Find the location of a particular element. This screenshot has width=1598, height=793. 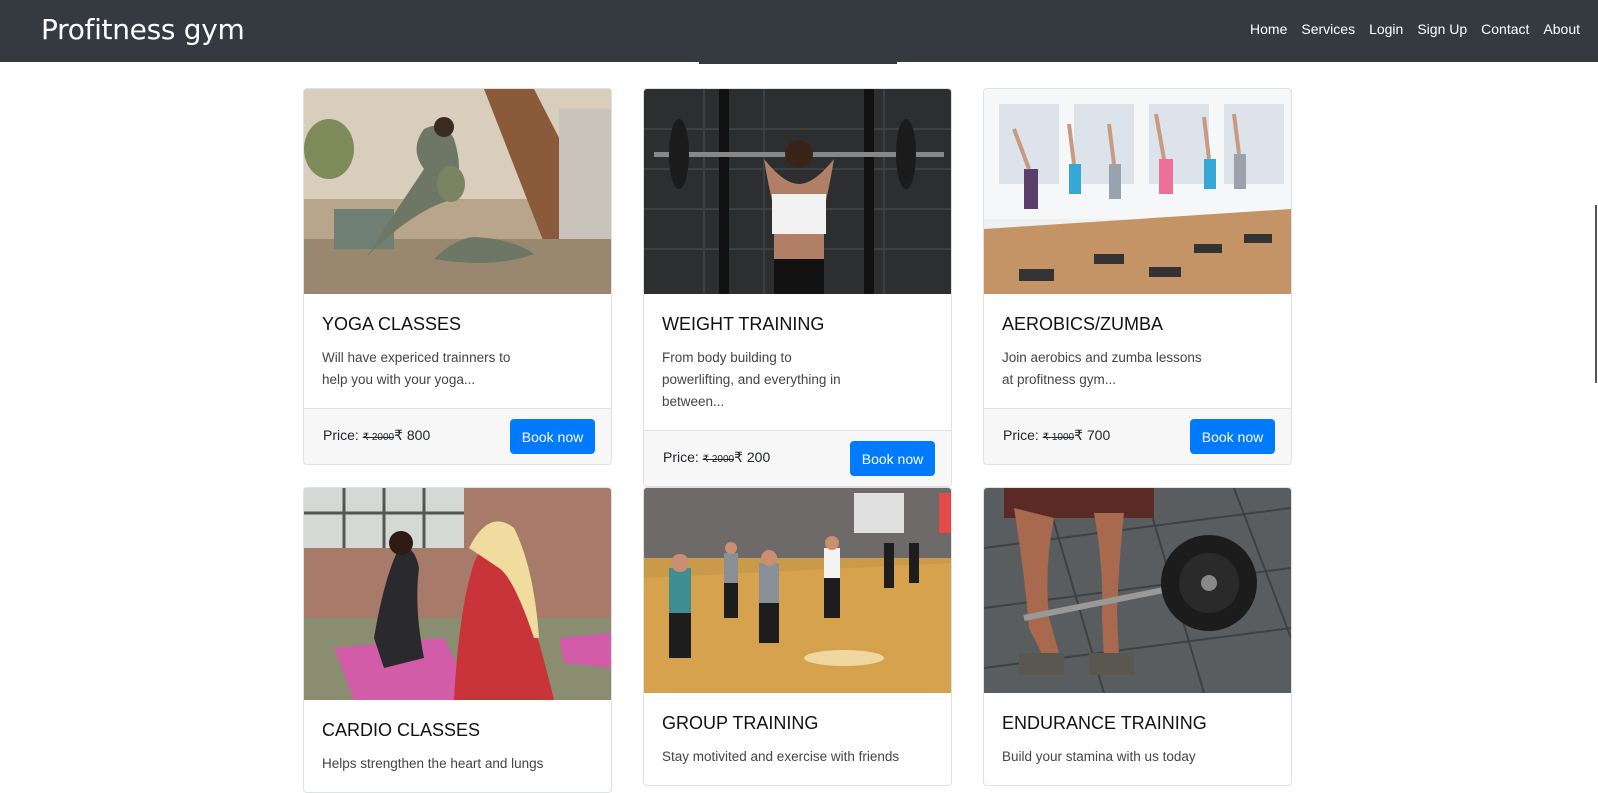

price: Price: ₹ 1000₹ 700 is located at coordinates (1056, 435).